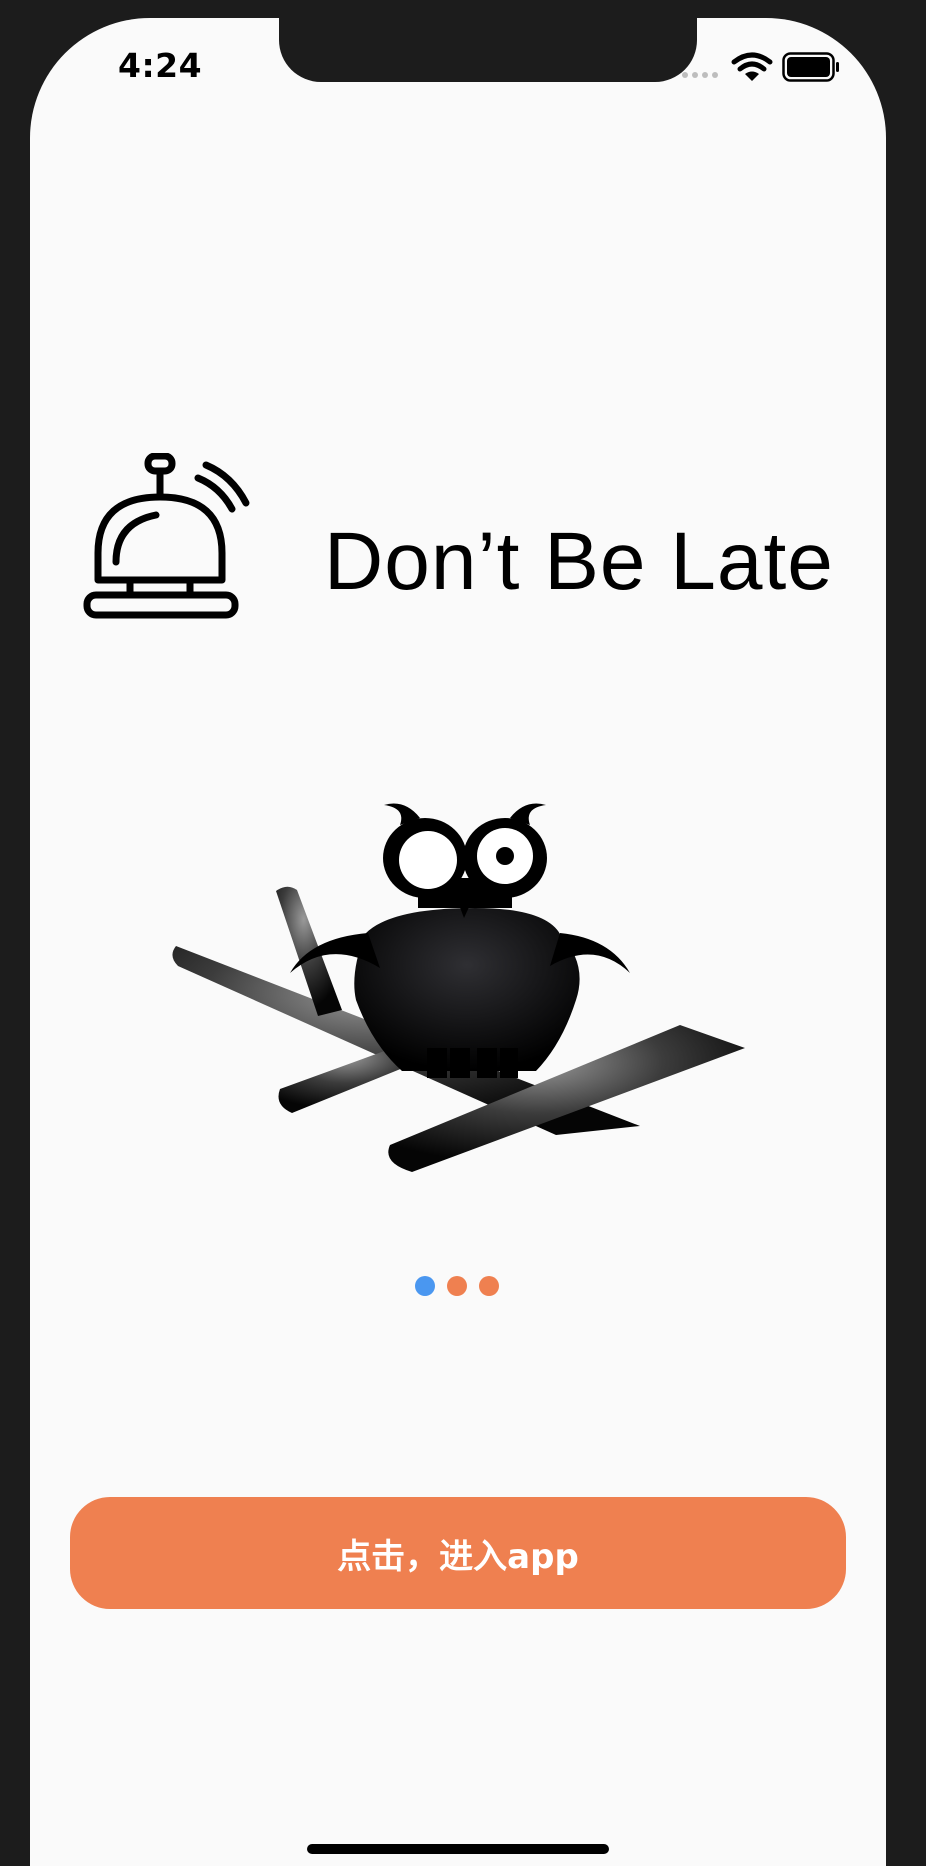  What do you see at coordinates (166, 536) in the screenshot?
I see `service-bell-icon` at bounding box center [166, 536].